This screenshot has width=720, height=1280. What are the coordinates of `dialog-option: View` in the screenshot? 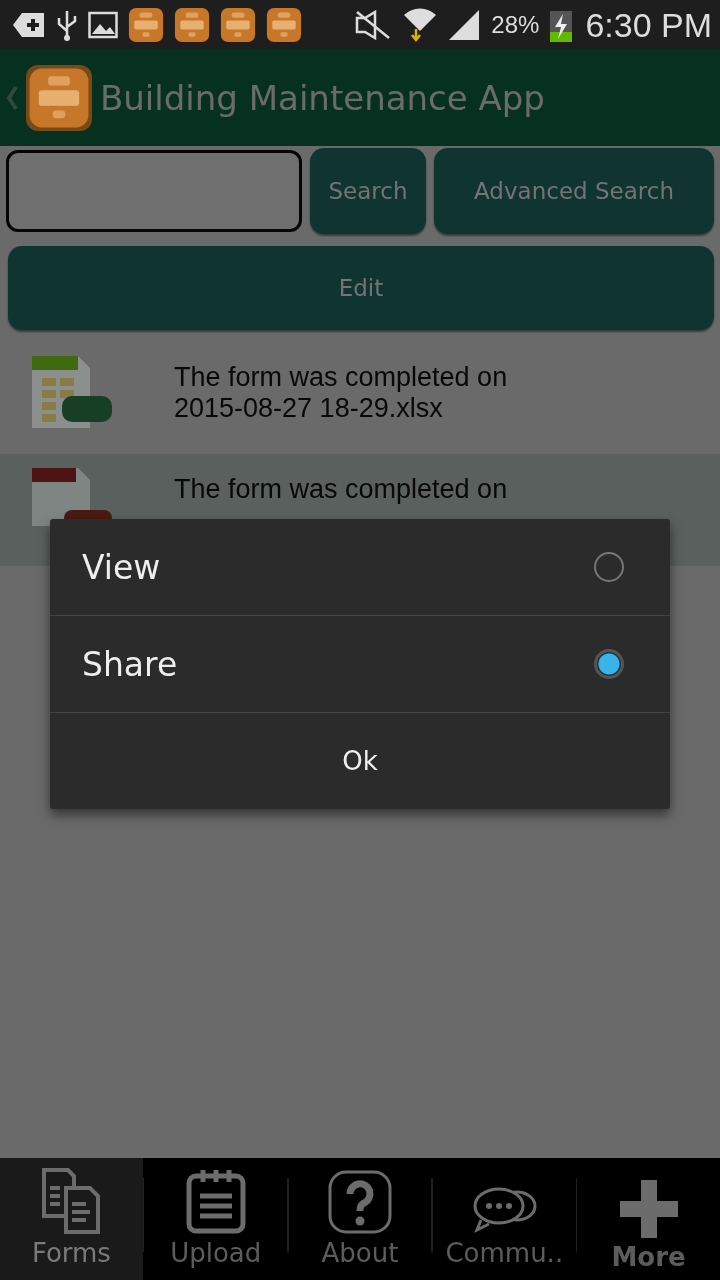 It's located at (360, 567).